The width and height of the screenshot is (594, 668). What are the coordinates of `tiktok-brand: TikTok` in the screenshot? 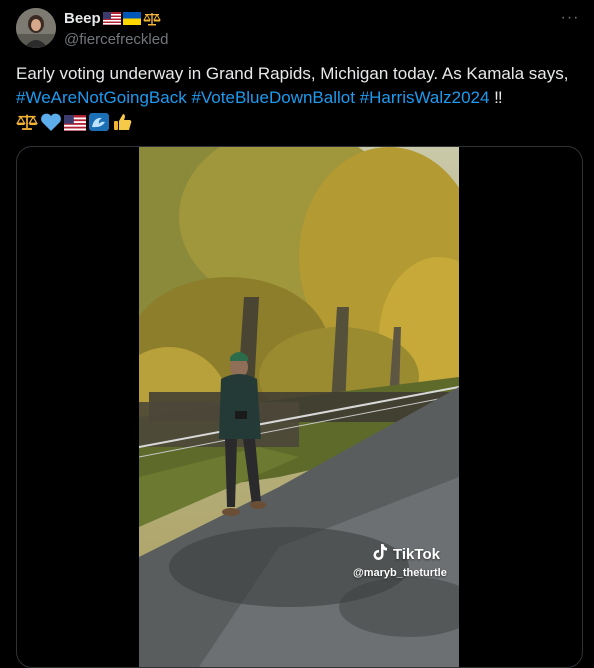 It's located at (416, 554).